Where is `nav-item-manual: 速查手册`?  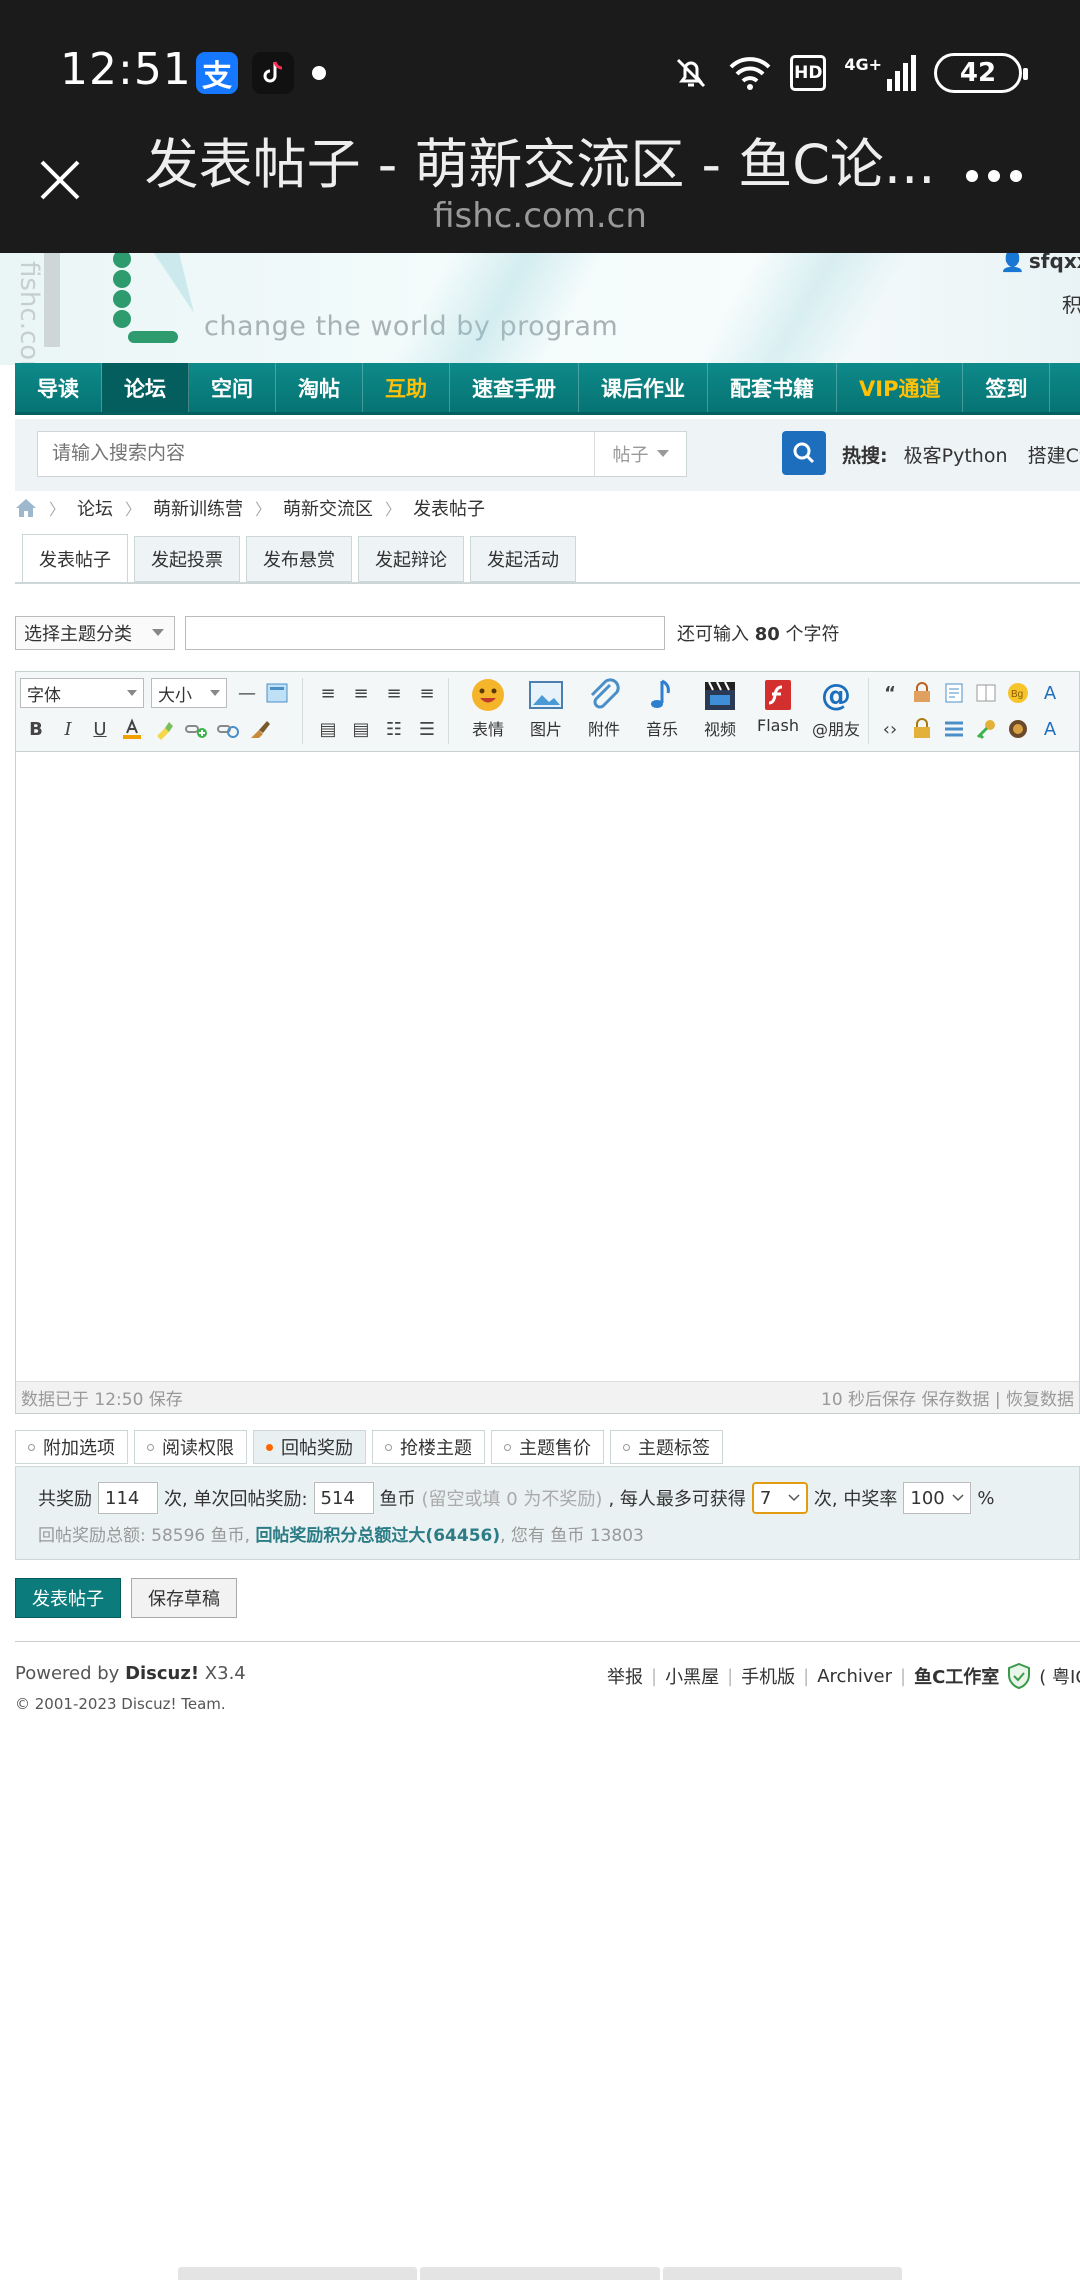 nav-item-manual: 速查手册 is located at coordinates (514, 387).